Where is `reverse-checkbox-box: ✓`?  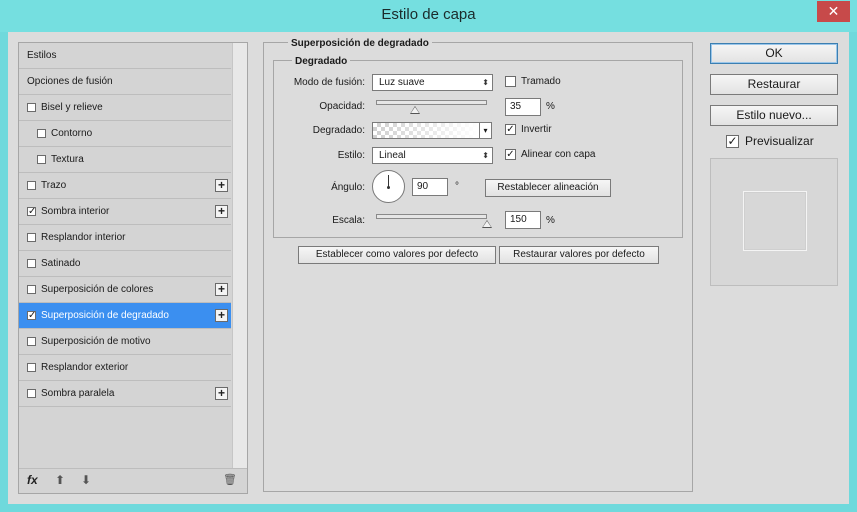
reverse-checkbox-box: ✓ is located at coordinates (510, 129).